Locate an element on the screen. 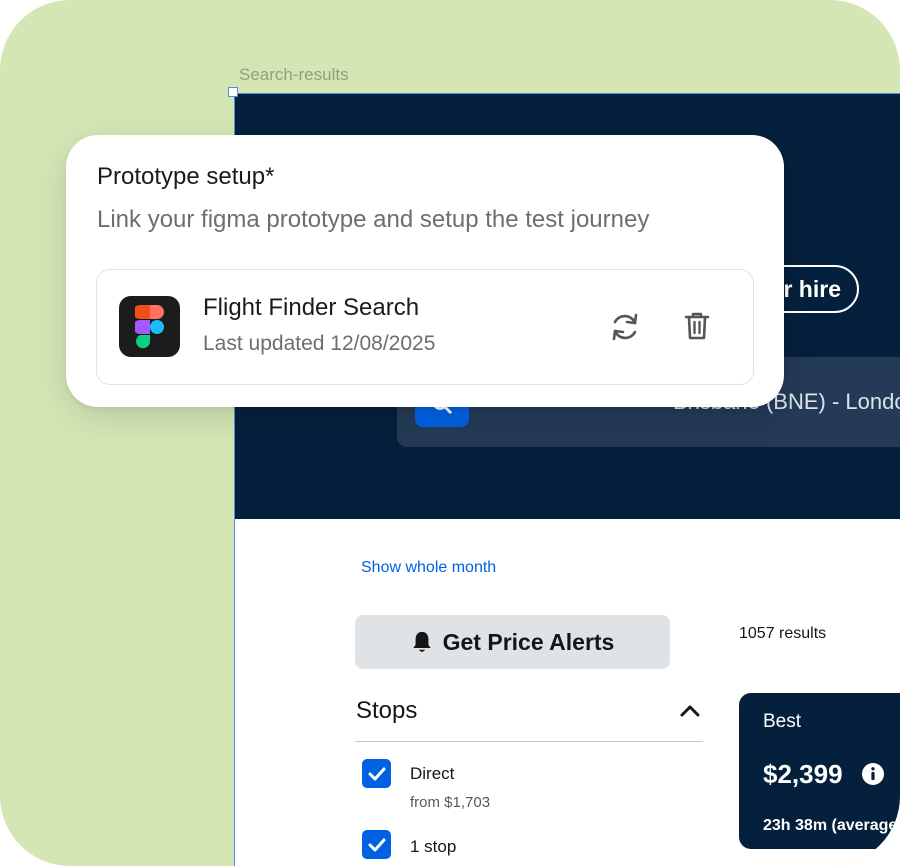 This screenshot has width=900, height=866. one-stop-label: 1 stop is located at coordinates (433, 847).